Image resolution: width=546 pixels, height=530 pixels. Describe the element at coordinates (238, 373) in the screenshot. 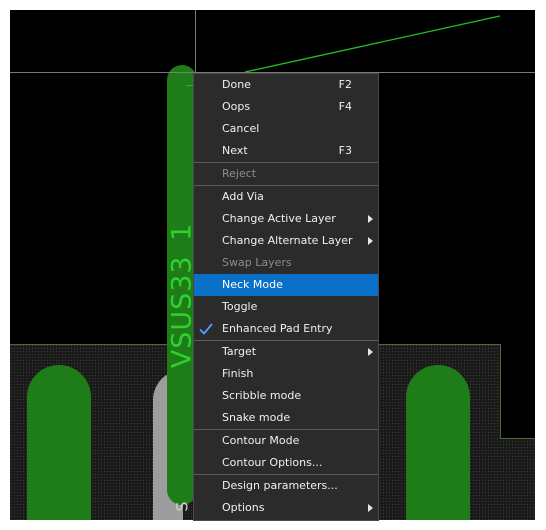

I see `menu-item-label: Finish` at that location.